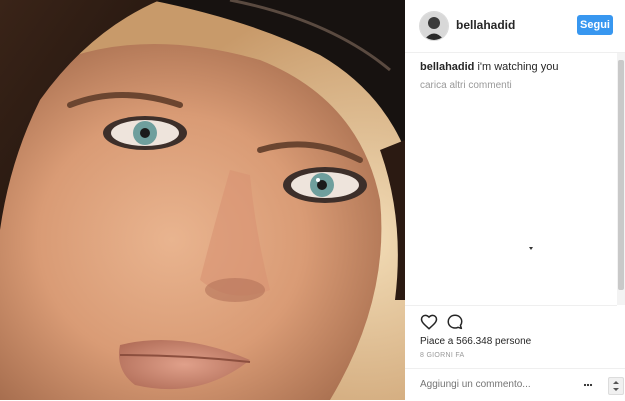  Describe the element at coordinates (475, 341) in the screenshot. I see `likes-count: Piace a 566.348 persone` at that location.